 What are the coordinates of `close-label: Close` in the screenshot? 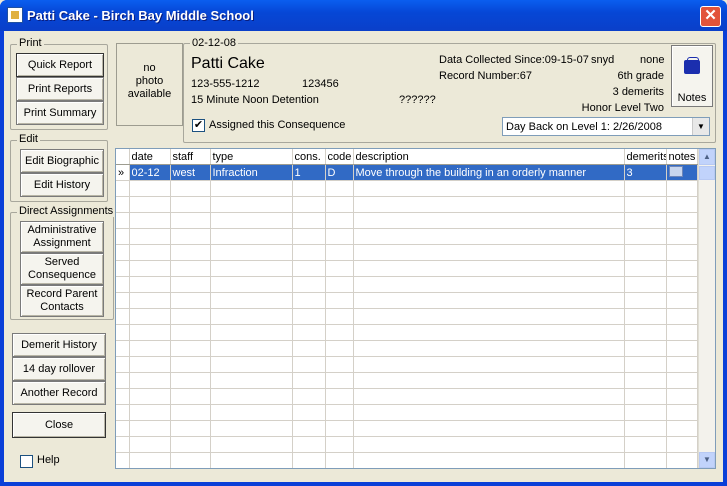 It's located at (59, 424).